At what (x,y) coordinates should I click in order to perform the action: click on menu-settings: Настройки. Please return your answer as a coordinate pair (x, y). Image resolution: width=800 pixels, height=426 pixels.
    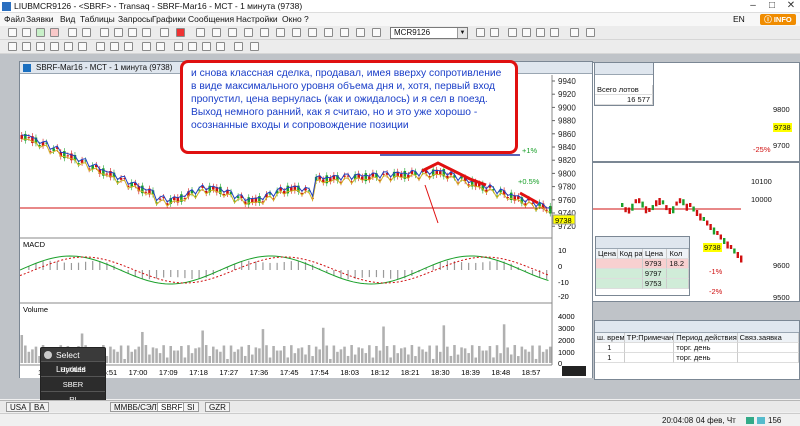
    Looking at the image, I should click on (257, 19).